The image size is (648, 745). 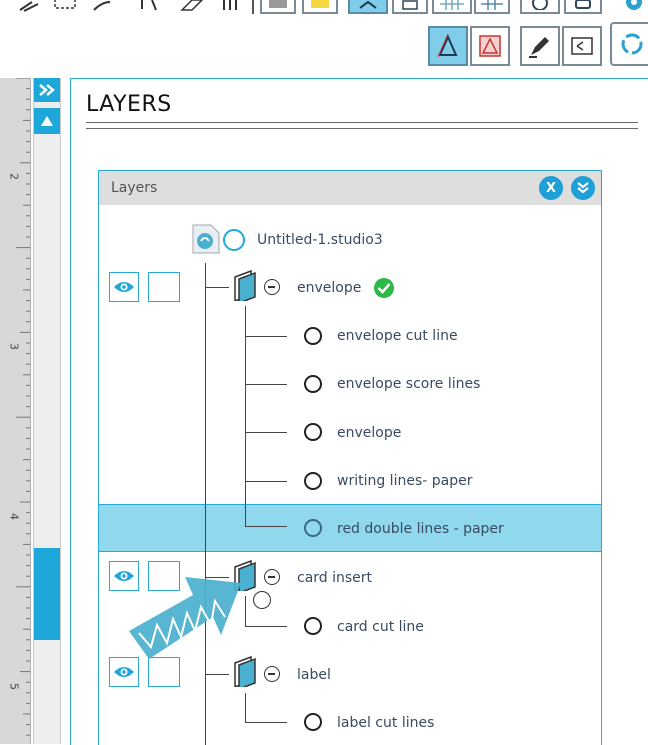 I want to click on panel-rail, so click(x=47, y=411).